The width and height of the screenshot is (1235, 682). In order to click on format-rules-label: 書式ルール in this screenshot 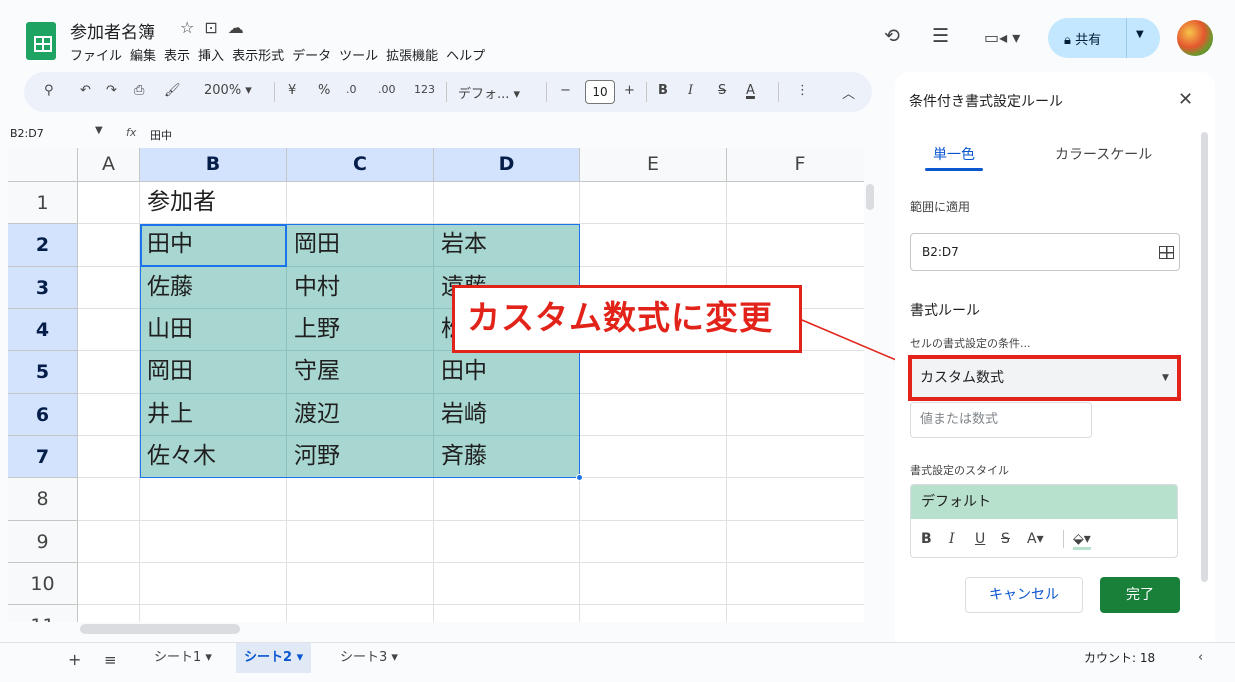, I will do `click(945, 311)`.